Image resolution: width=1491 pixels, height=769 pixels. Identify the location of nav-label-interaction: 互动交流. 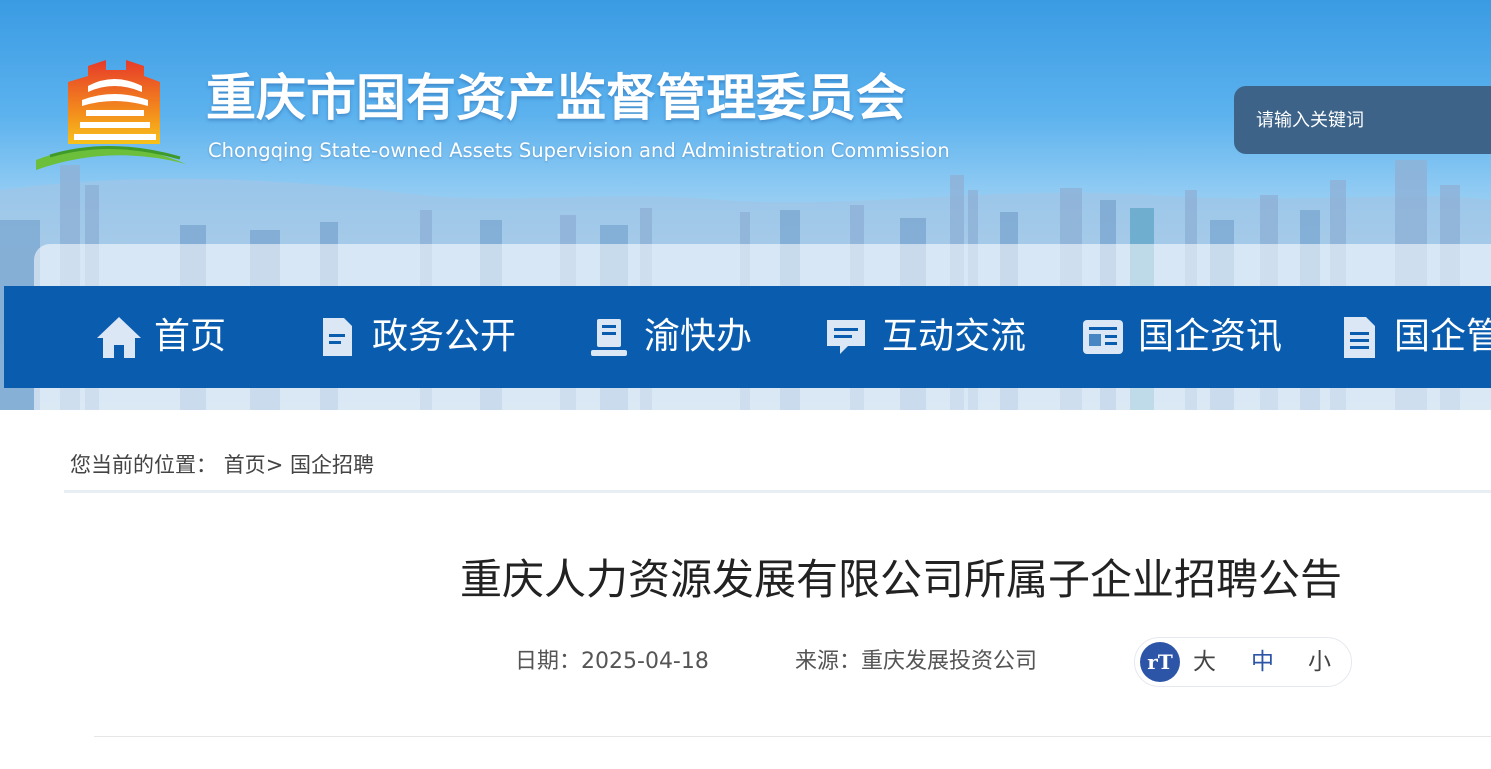
(954, 336).